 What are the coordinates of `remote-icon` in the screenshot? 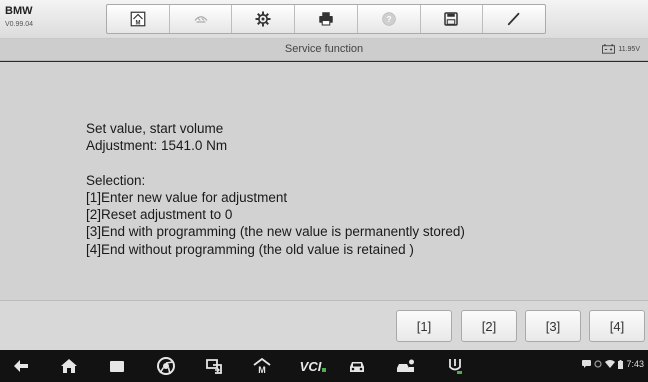 It's located at (214, 366).